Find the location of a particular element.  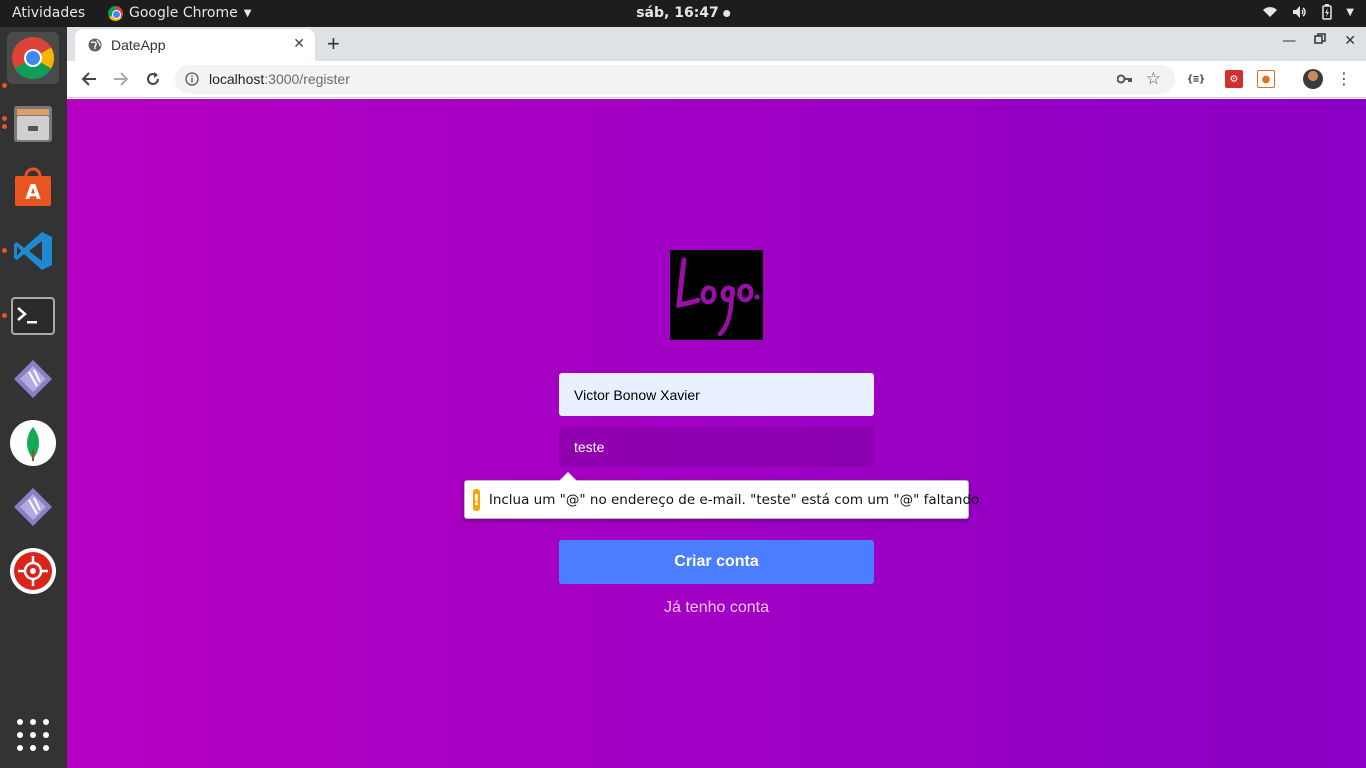

screen-capture-extension-icon: ● is located at coordinates (1266, 79).